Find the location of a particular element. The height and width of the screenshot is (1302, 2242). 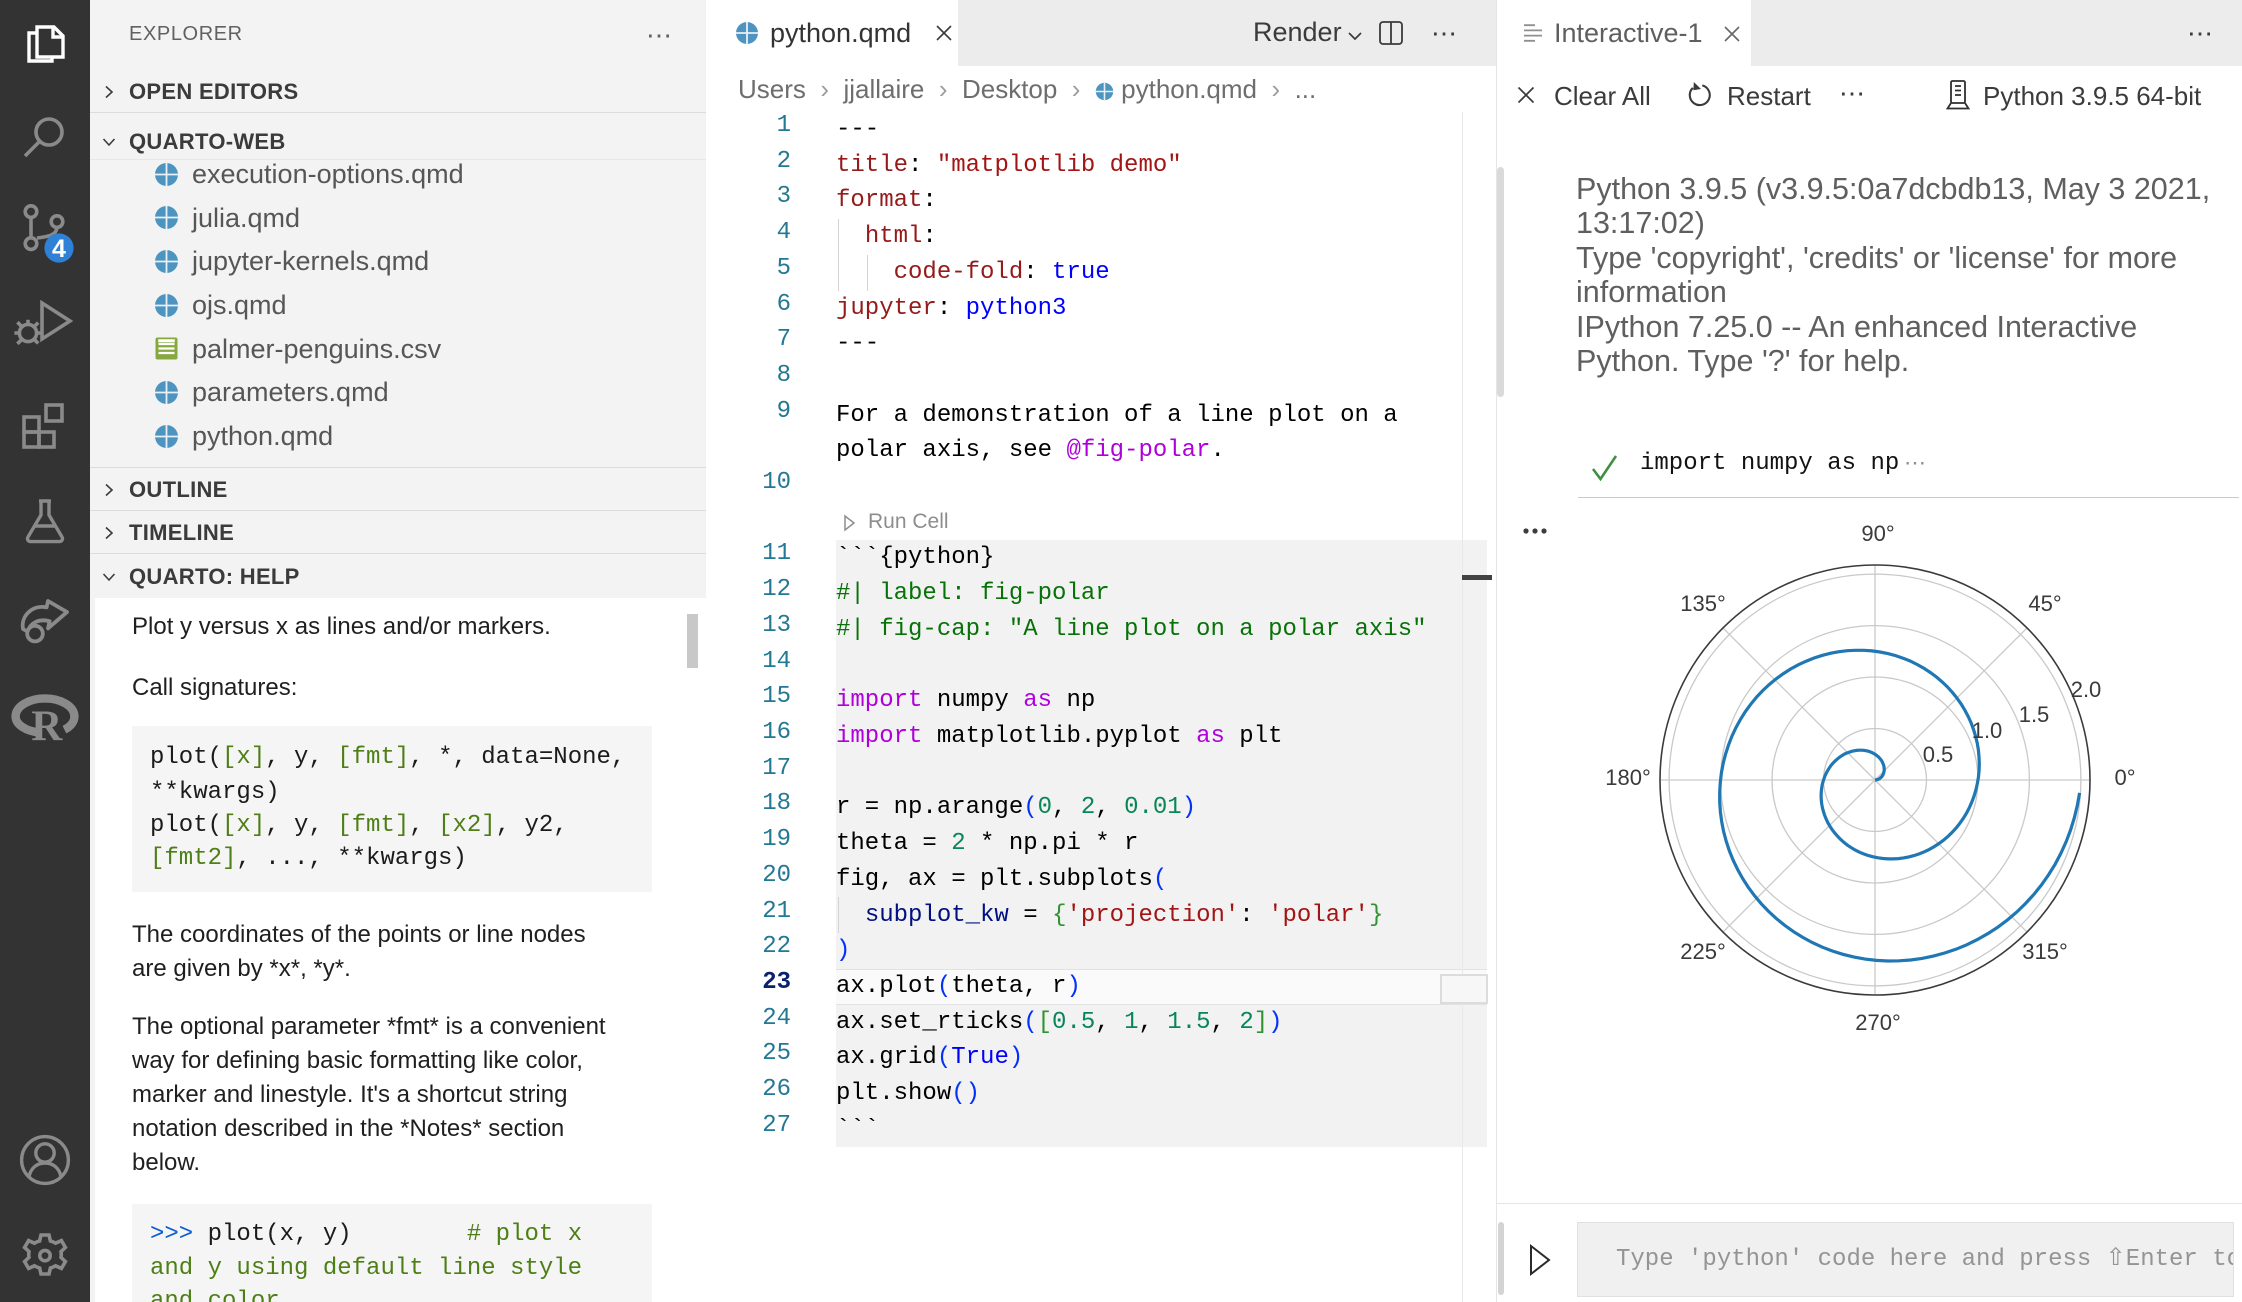

svg-text: 1.0 is located at coordinates (1987, 730).